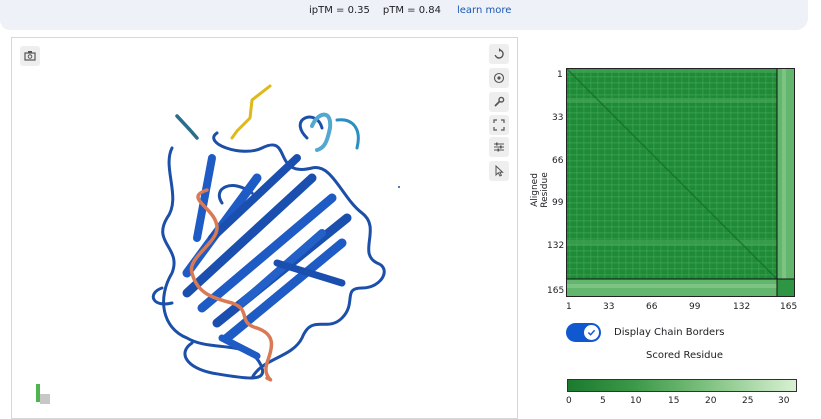  Describe the element at coordinates (682, 385) in the screenshot. I see `pae-colorbar` at that location.